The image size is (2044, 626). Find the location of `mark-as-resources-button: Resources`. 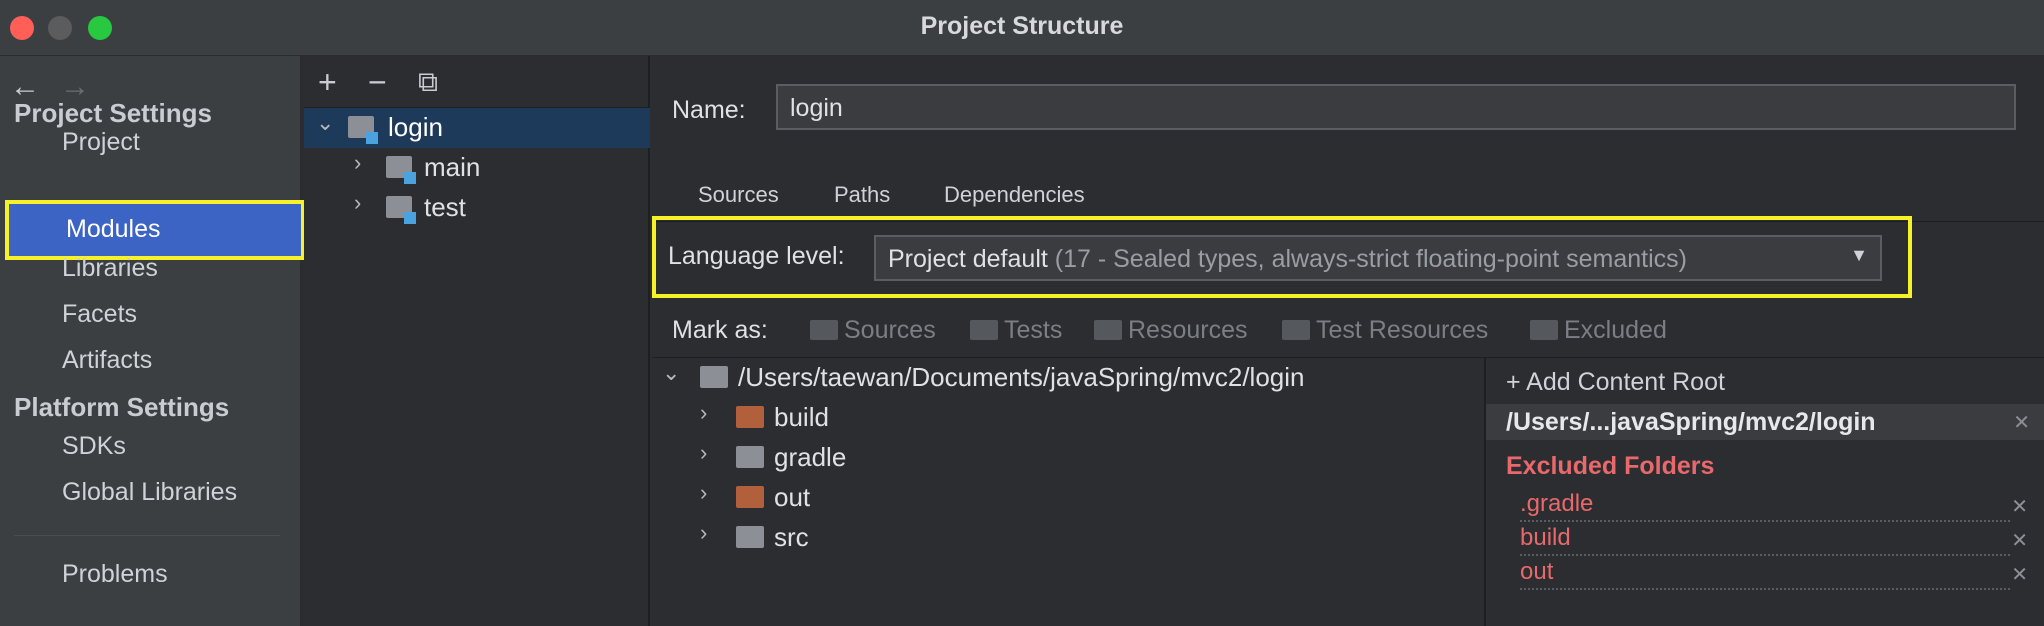

mark-as-resources-button: Resources is located at coordinates (1171, 330).